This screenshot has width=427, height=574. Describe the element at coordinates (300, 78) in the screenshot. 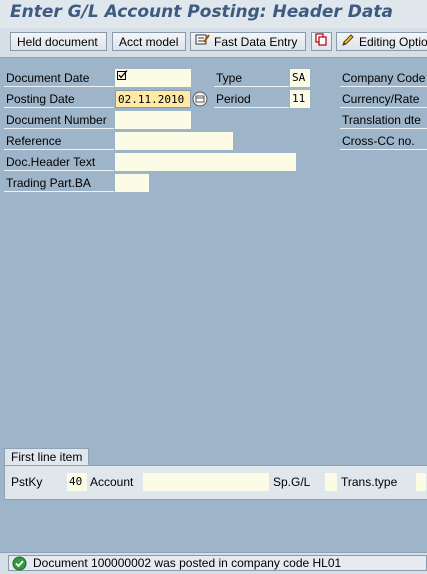

I see `type-field: SA` at that location.